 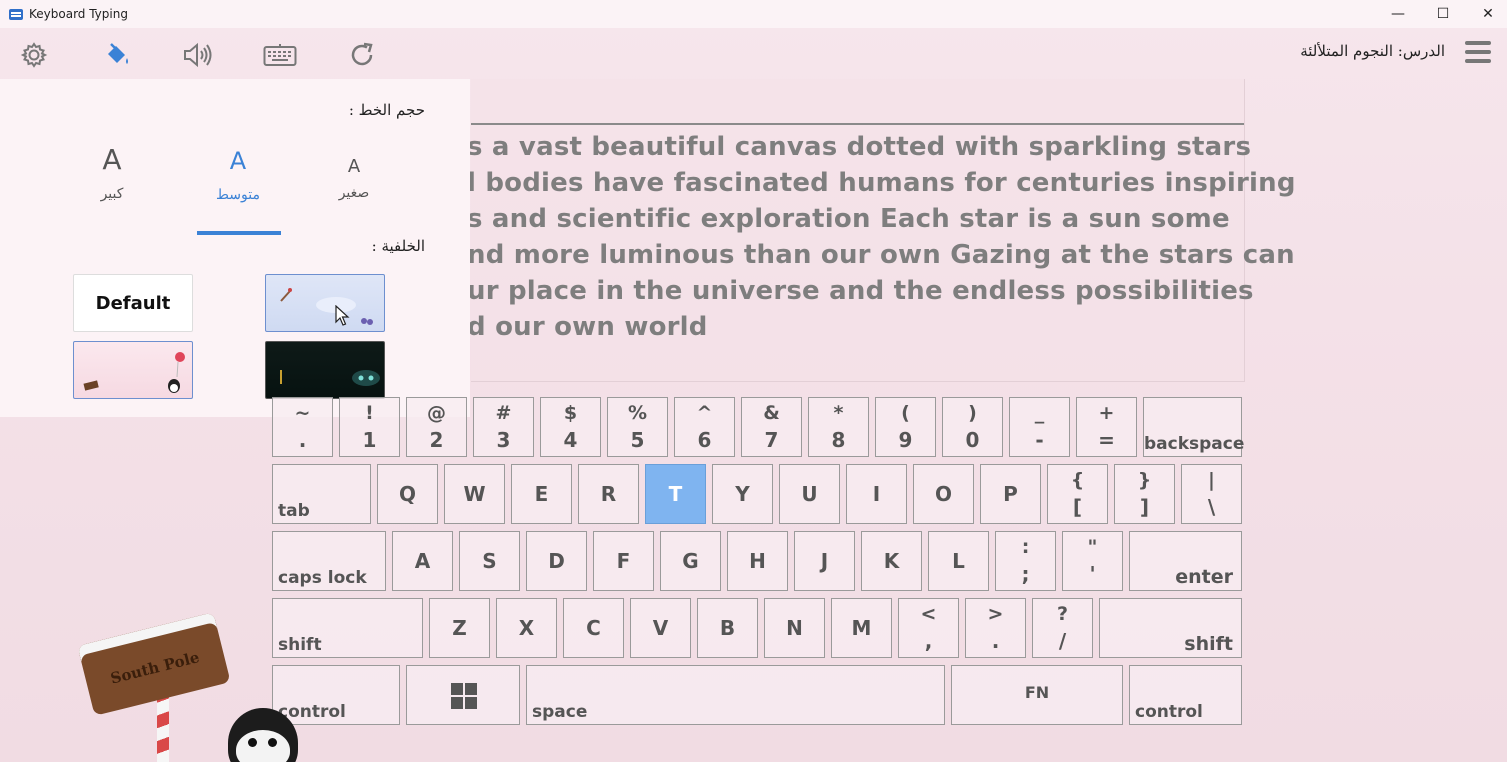 I want to click on key-top-char: &, so click(x=771, y=413).